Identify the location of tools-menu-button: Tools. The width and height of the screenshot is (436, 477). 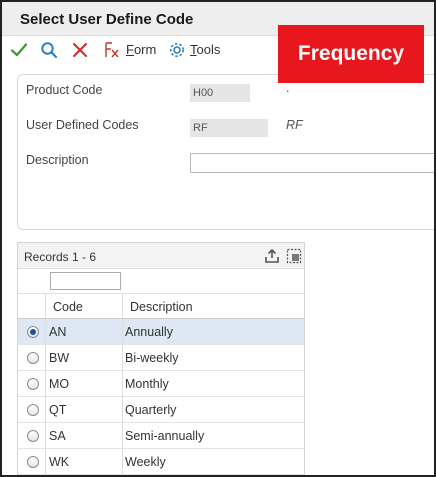
(205, 49).